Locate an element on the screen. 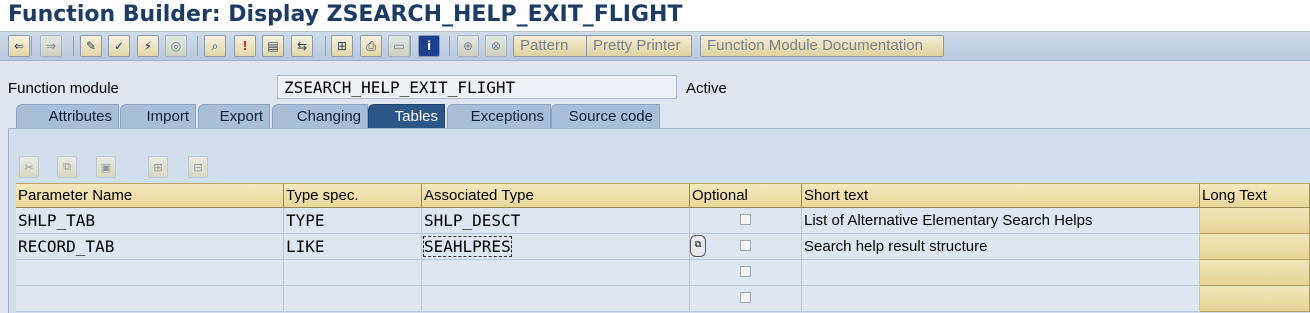 The height and width of the screenshot is (313, 1310). insert-row-button: ⊞ is located at coordinates (158, 167).